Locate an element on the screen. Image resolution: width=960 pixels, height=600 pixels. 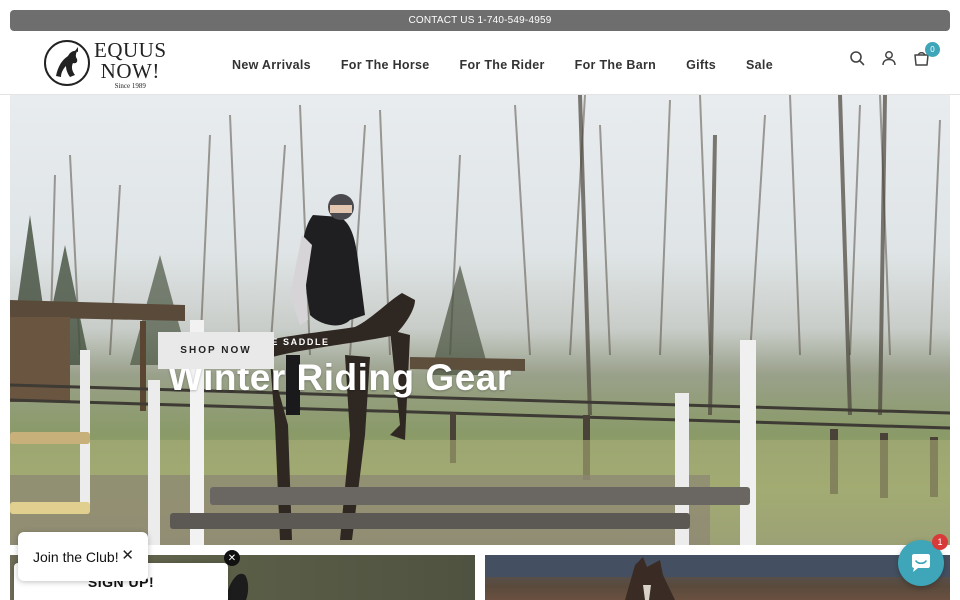
cart-button: 0 is located at coordinates (926, 54).